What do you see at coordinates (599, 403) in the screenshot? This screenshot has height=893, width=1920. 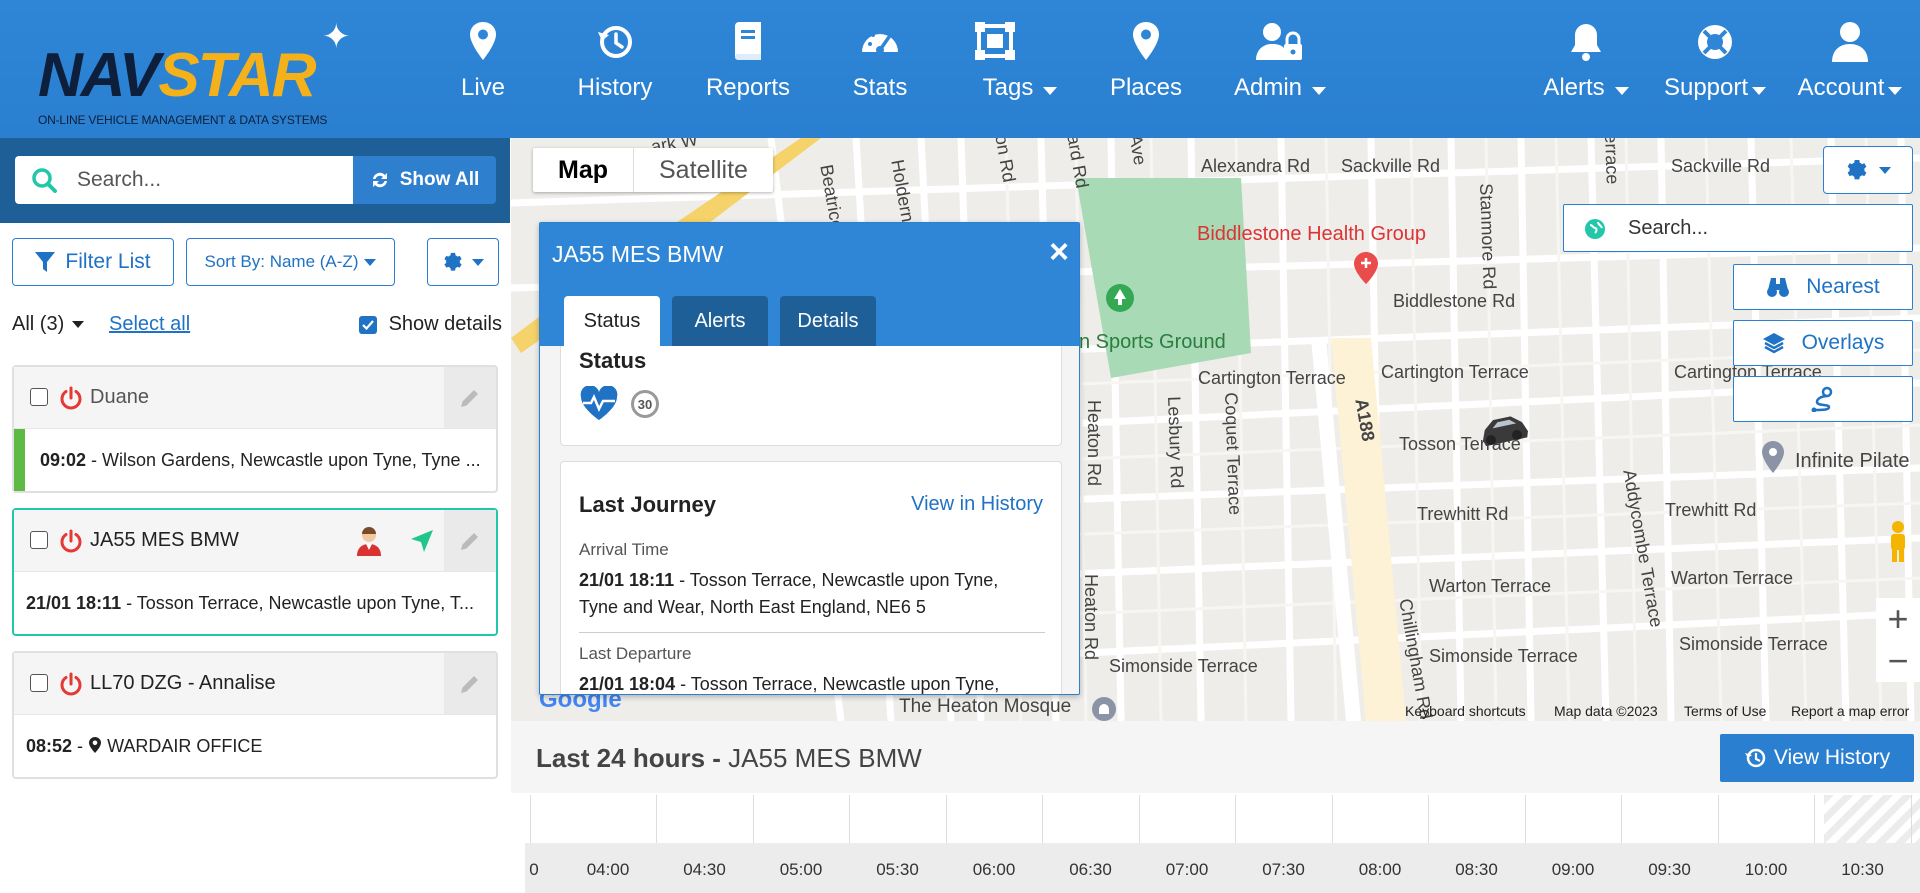 I see `heartbeat-icon` at bounding box center [599, 403].